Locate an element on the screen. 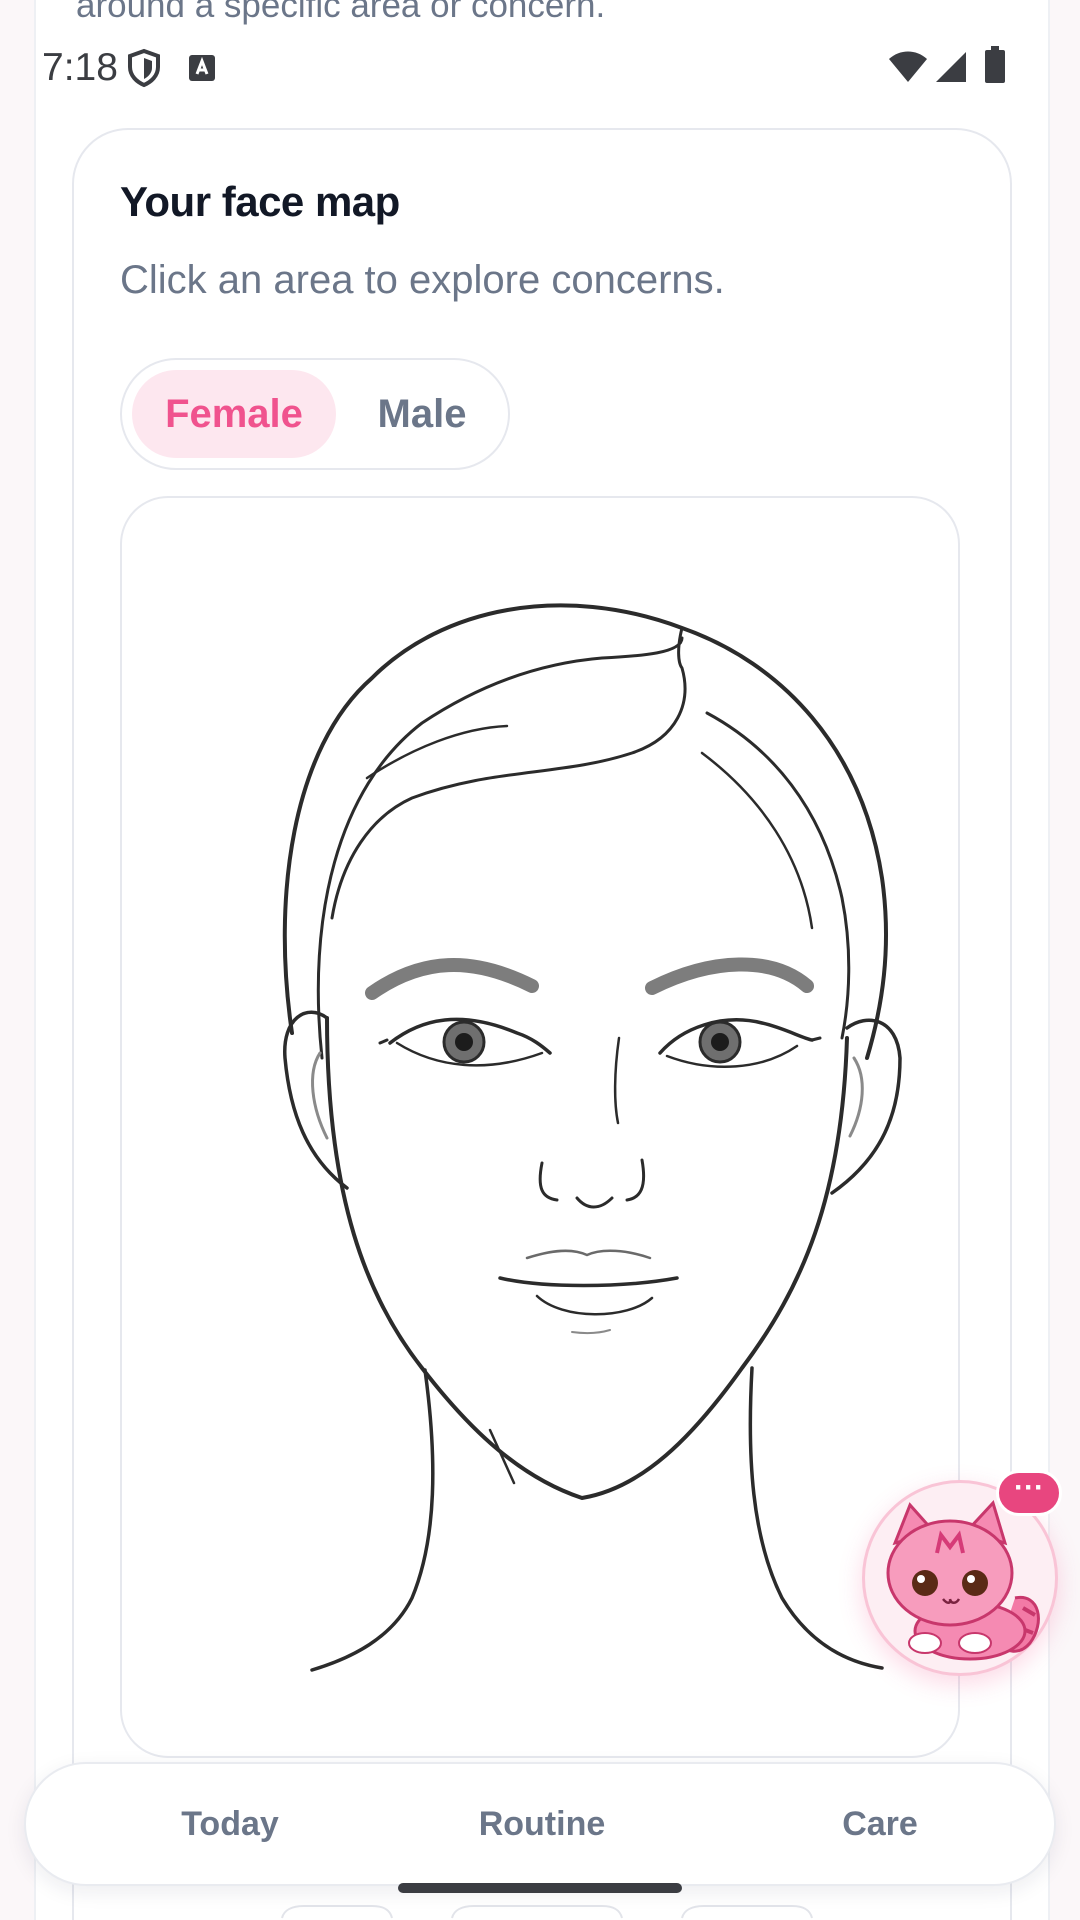 The height and width of the screenshot is (1920, 1080). male-toggle-button: Male is located at coordinates (422, 414).